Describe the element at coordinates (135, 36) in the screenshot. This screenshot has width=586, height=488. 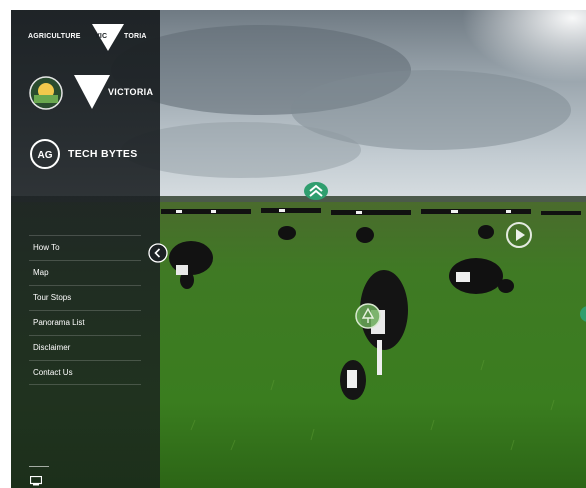
I see `logo-text-toria: TORIA` at that location.